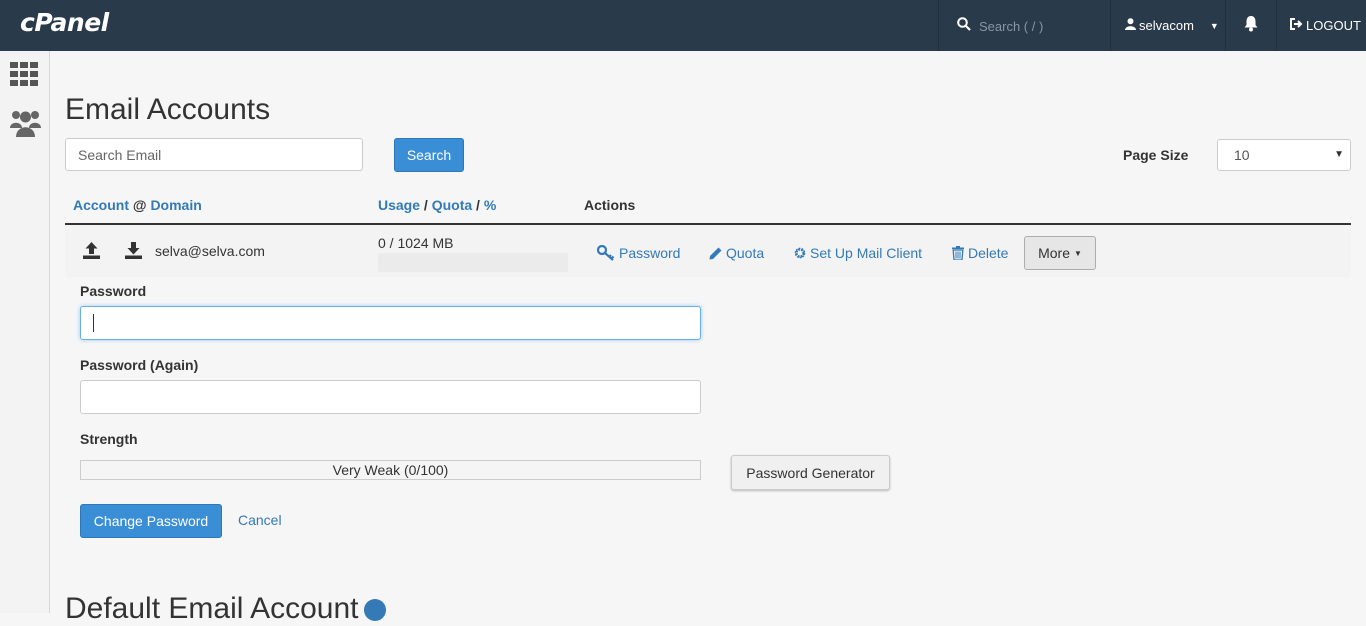 The width and height of the screenshot is (1366, 626). I want to click on search-icon, so click(964, 26).